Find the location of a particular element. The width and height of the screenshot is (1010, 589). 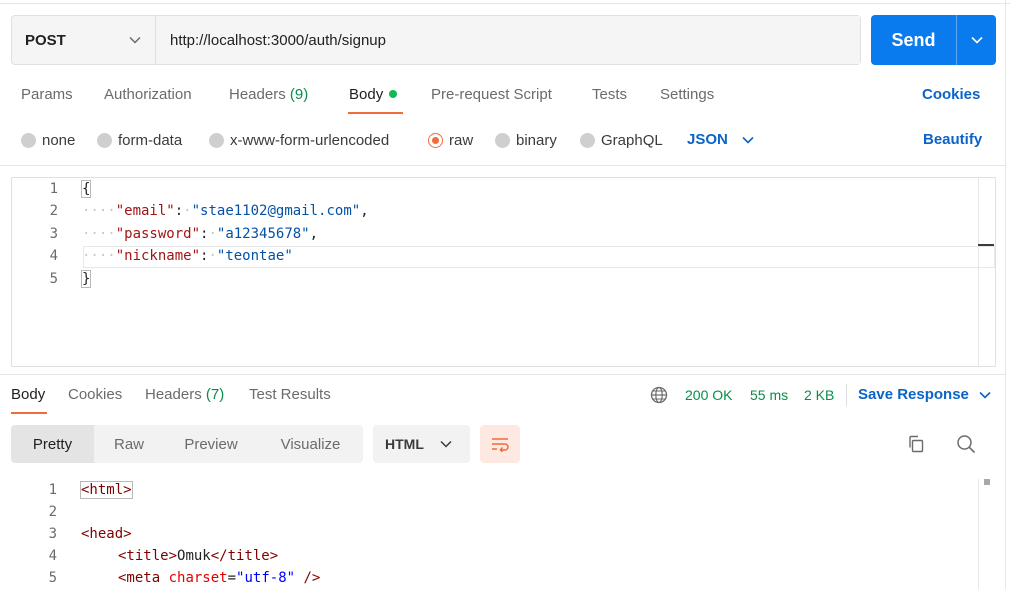

title-open-tag: <title> is located at coordinates (148, 556).